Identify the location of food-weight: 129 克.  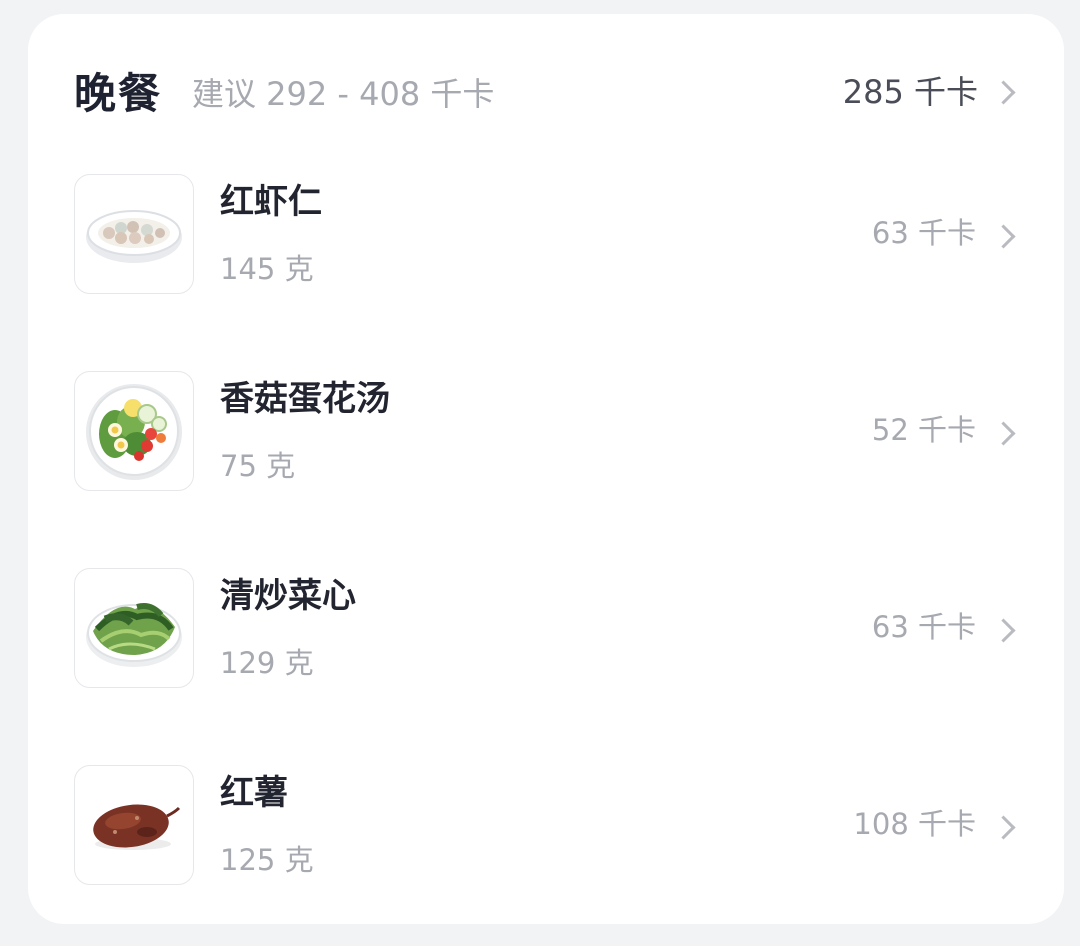
(267, 663).